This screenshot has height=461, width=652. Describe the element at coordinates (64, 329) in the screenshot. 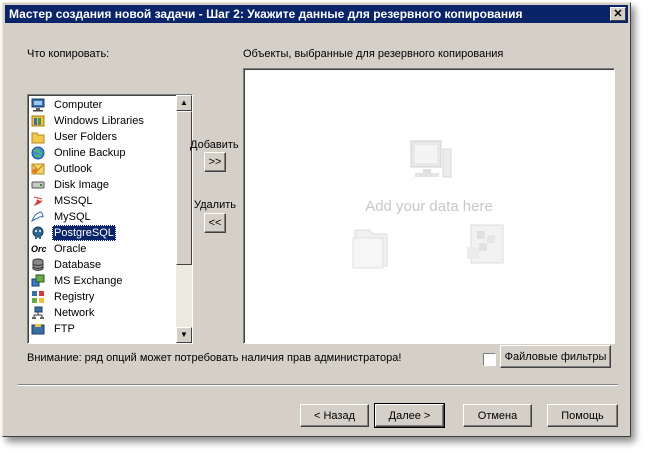

I see `list-item-label: FTP` at that location.